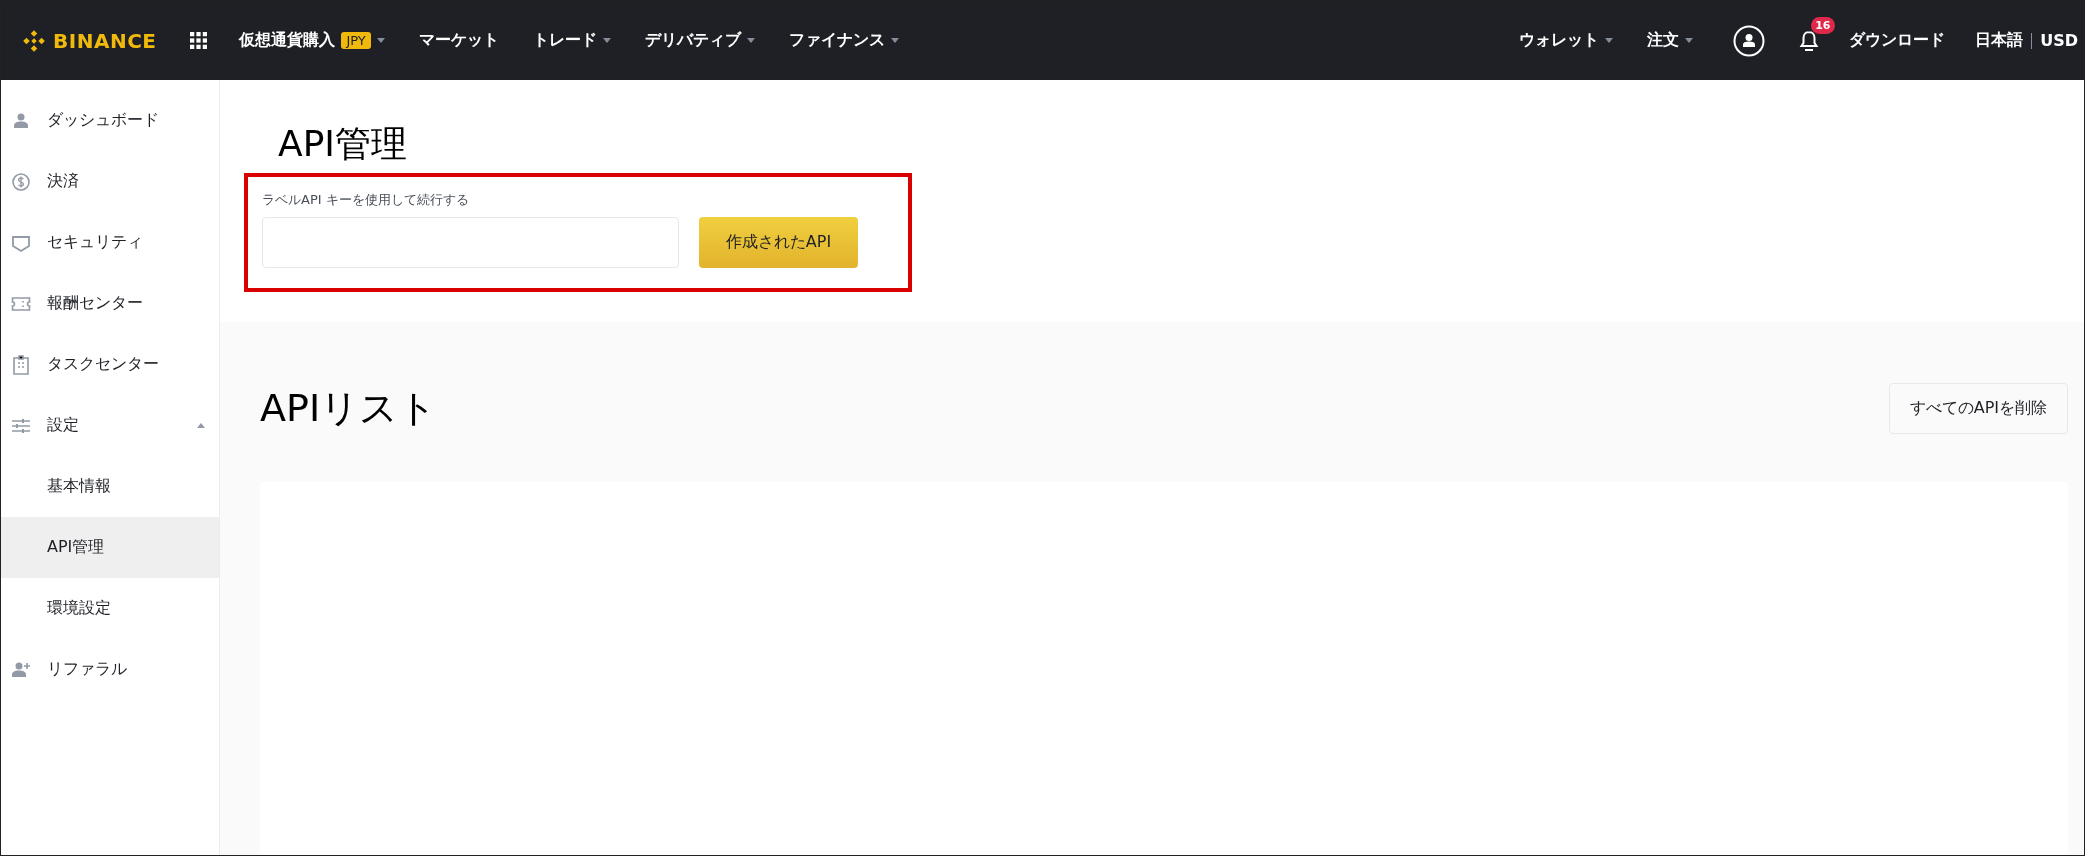 The image size is (2085, 856). Describe the element at coordinates (110, 181) in the screenshot. I see `sidebar-item: 決済` at that location.